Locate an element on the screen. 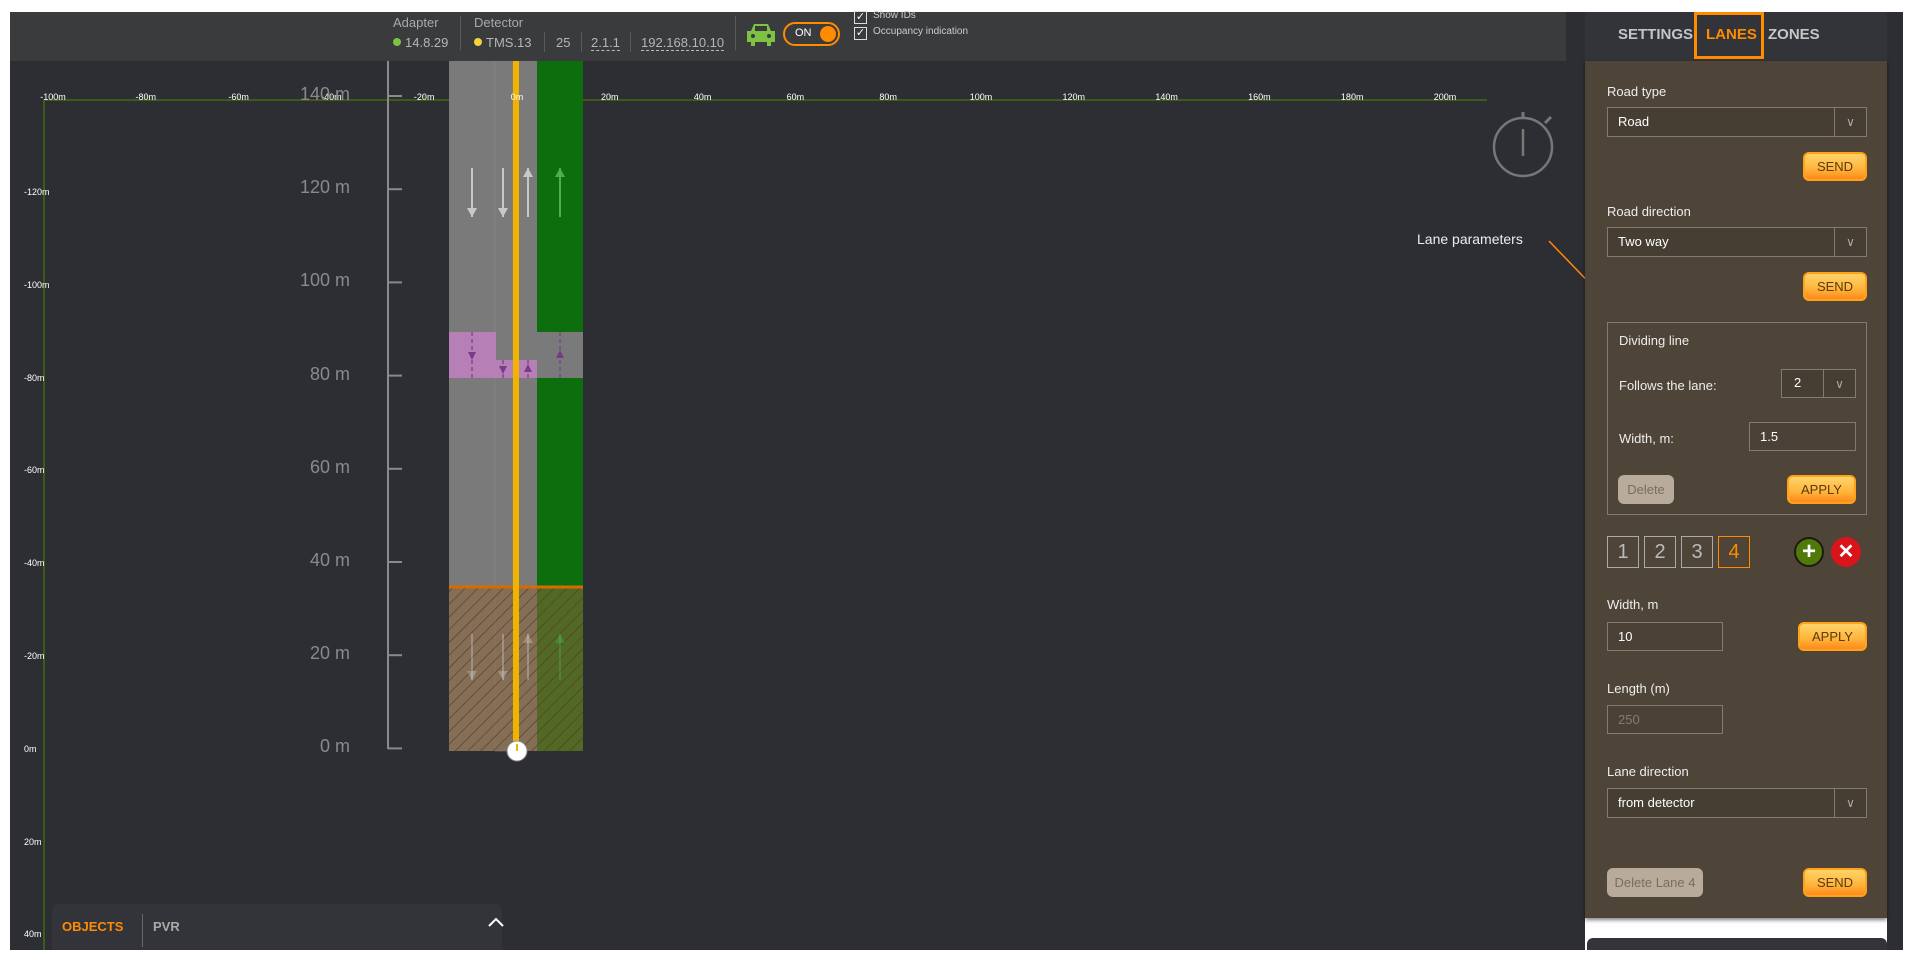 The height and width of the screenshot is (961, 1911). y-axis-label: 0m is located at coordinates (30, 748).